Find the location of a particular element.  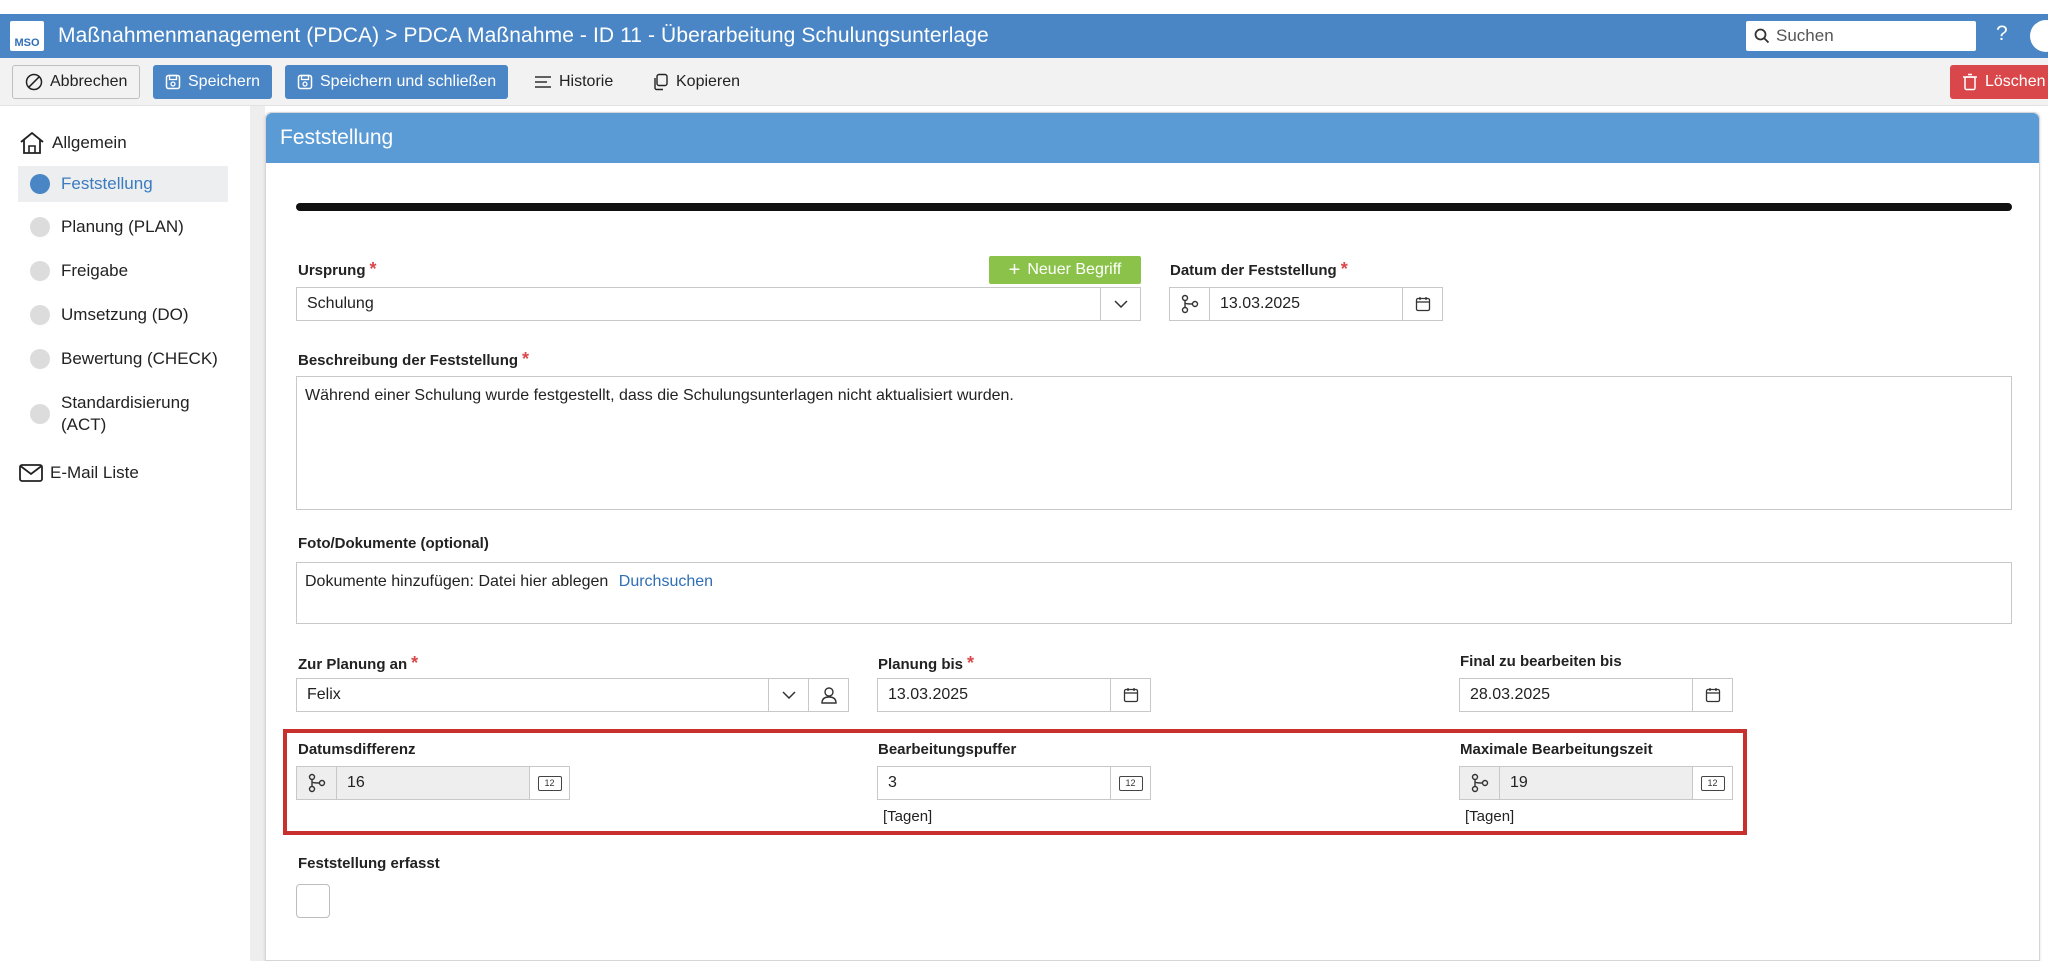

copy-icon is located at coordinates (661, 82).